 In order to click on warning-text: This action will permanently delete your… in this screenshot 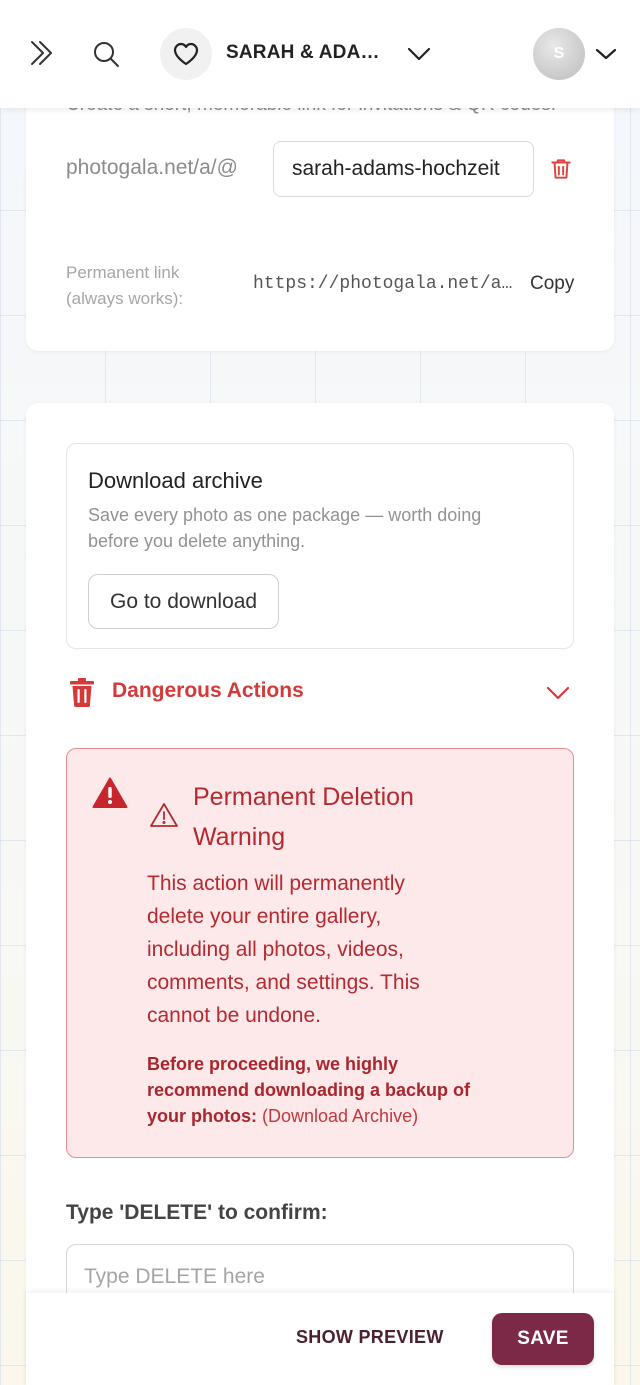, I will do `click(283, 949)`.